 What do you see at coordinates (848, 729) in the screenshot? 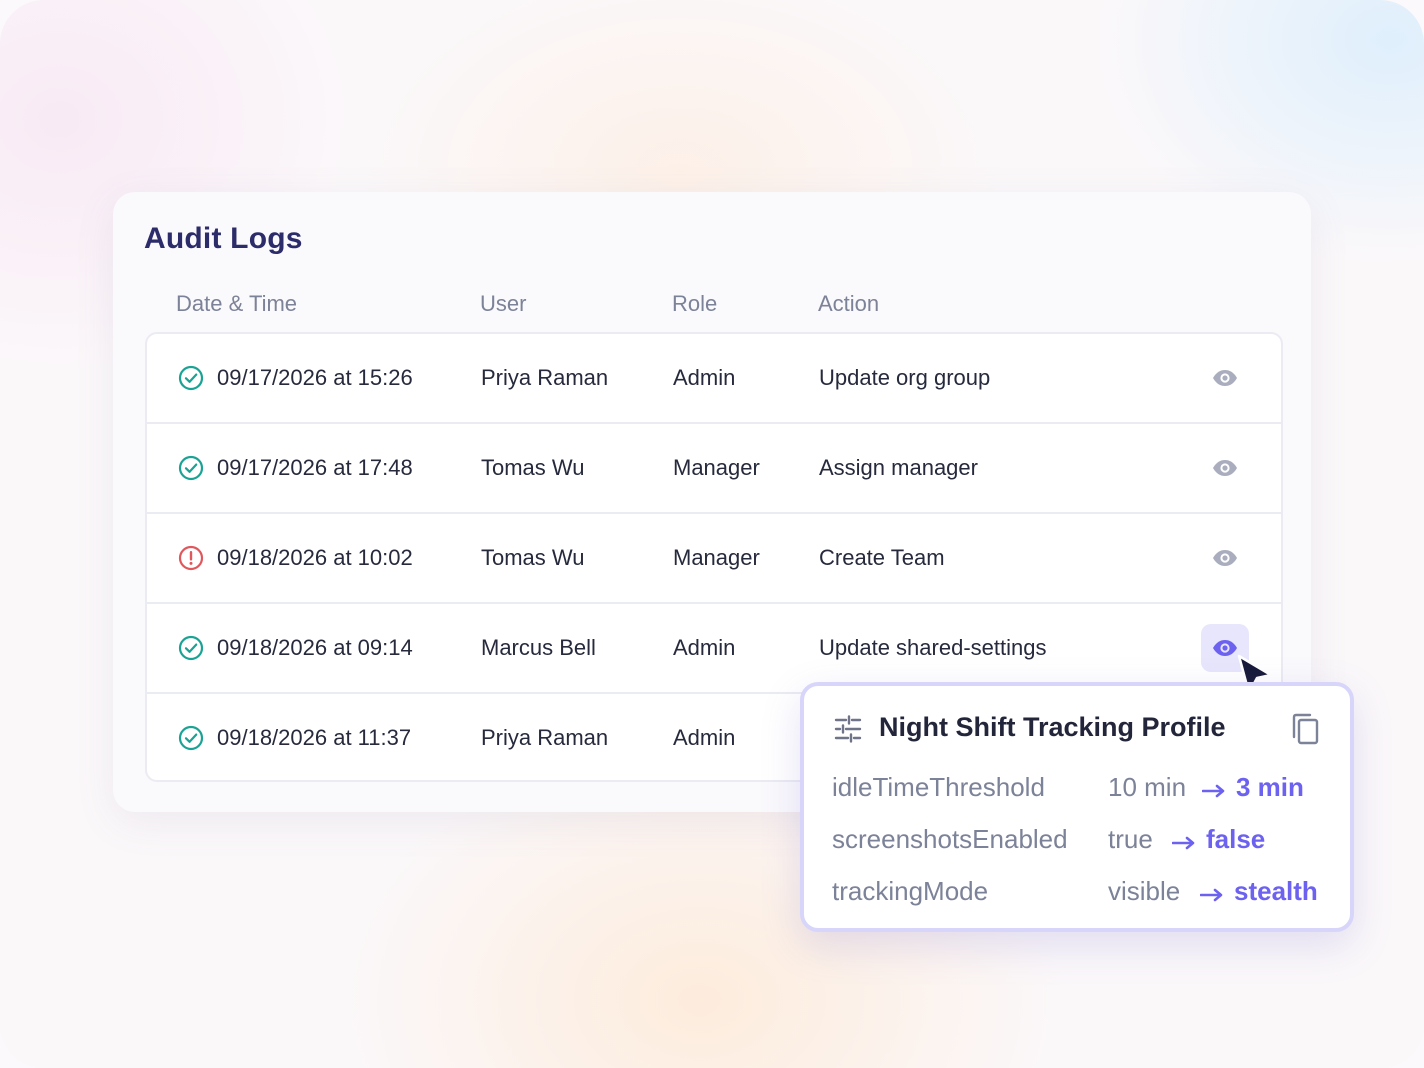
I see `tune-icon` at bounding box center [848, 729].